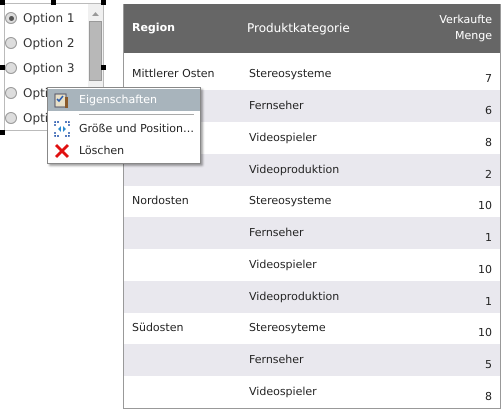 The image size is (501, 411). I want to click on table-cell-text: 7, so click(488, 79).